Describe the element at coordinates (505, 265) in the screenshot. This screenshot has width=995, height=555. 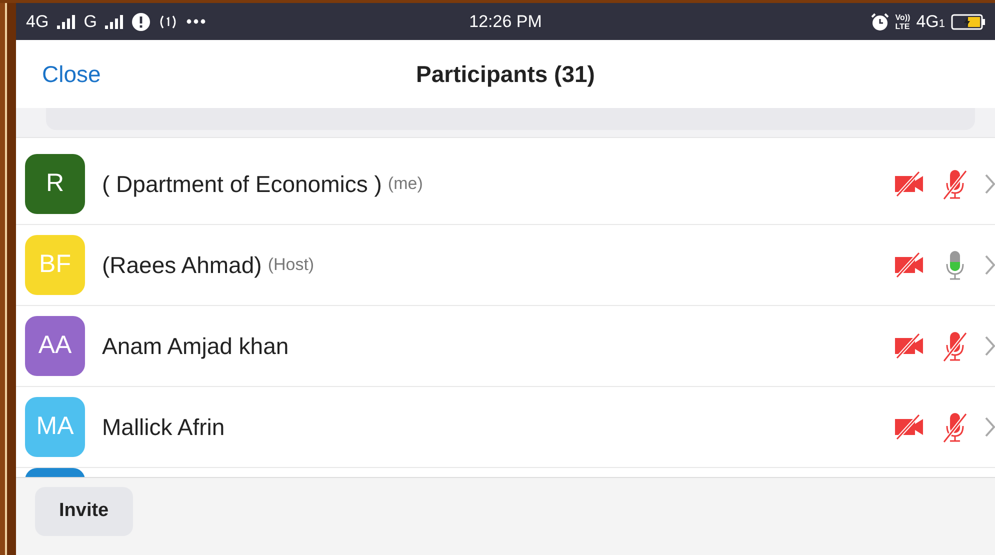
I see `participant-row: BF (Raees Ahmad) (Host)` at that location.